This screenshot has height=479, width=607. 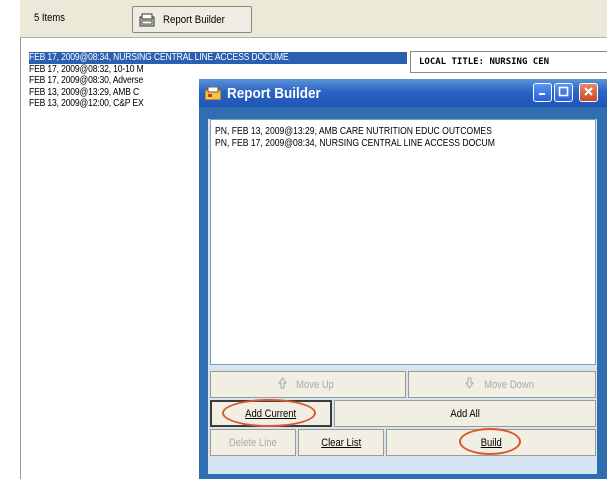 I want to click on delete-line-button: Delete Line, so click(x=253, y=442).